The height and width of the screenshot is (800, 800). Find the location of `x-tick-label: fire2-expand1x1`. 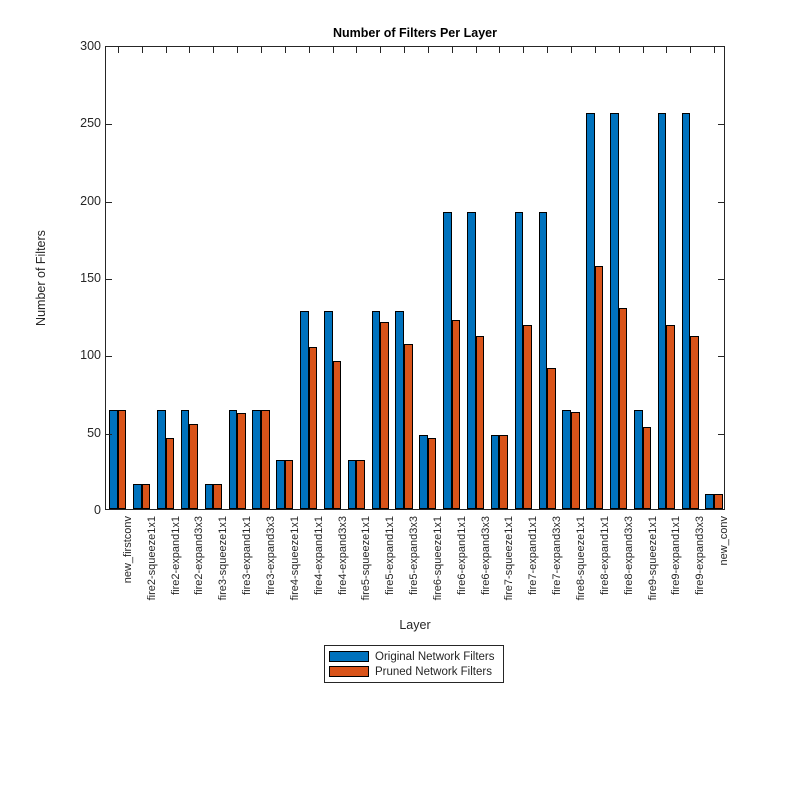

x-tick-label: fire2-expand1x1 is located at coordinates (176, 516).